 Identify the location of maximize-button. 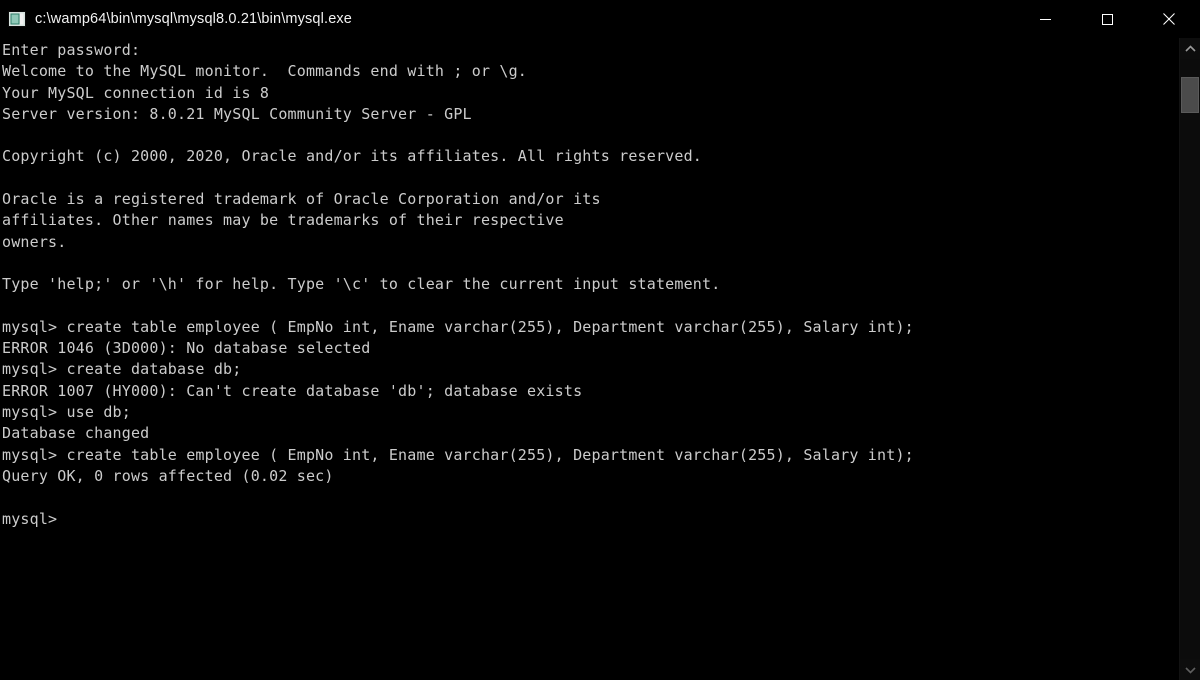
(1107, 19).